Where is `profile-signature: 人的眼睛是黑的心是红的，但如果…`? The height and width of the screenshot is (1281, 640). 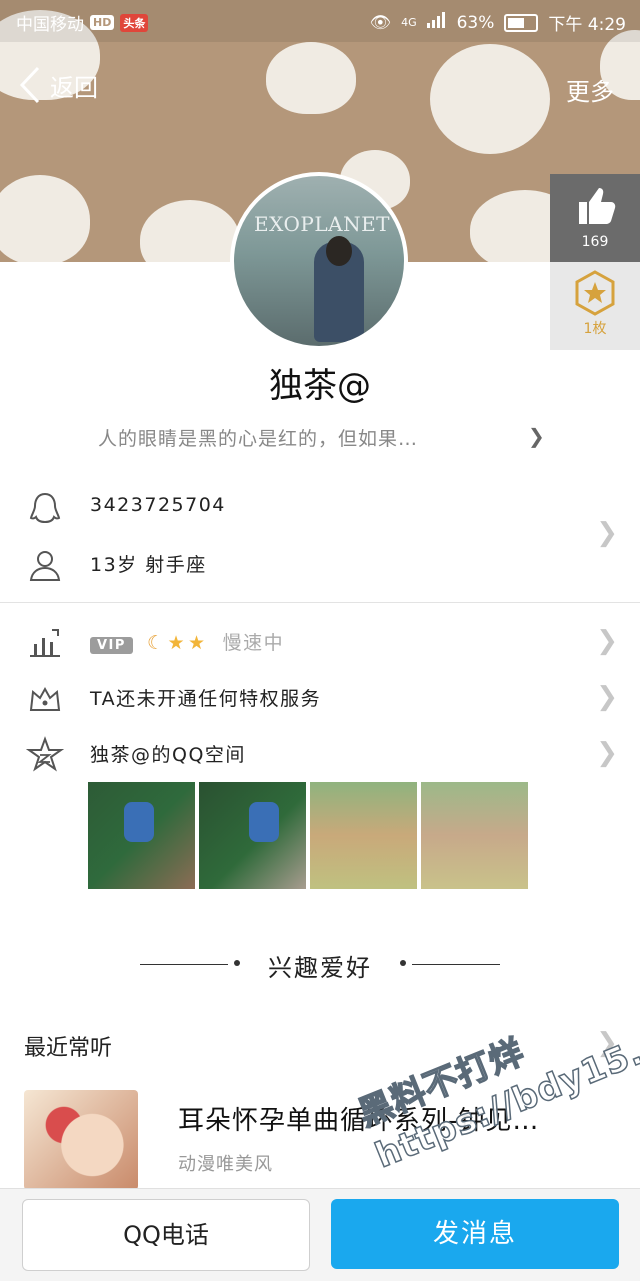 profile-signature: 人的眼睛是黑的心是红的，但如果… is located at coordinates (258, 437).